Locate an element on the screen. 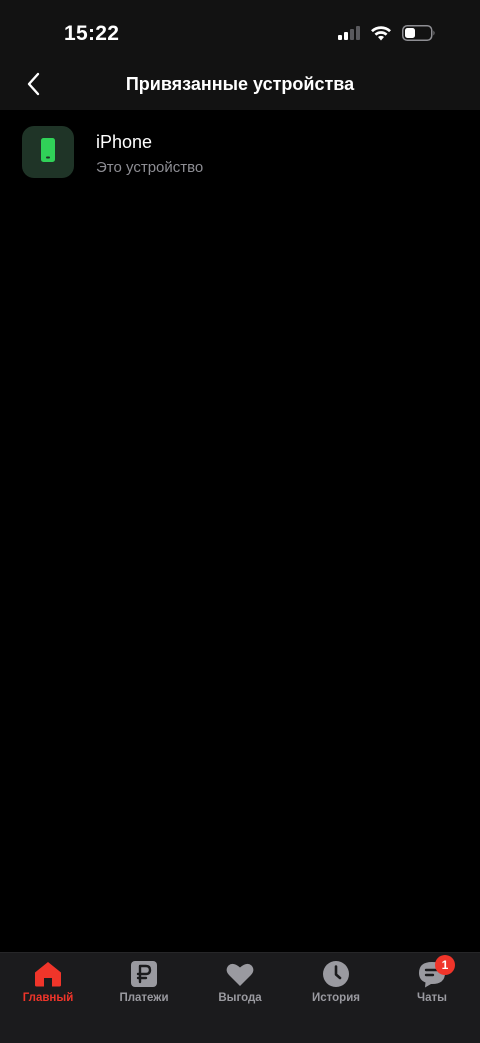  tab-history: История is located at coordinates (336, 988).